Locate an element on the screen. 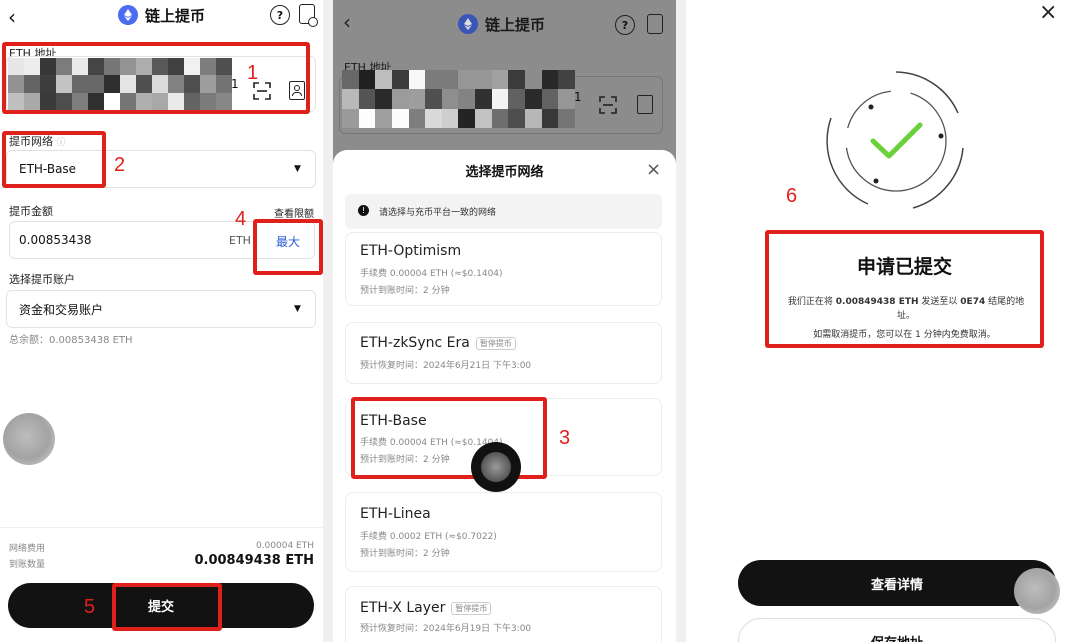  view-details-button: 查看详情 is located at coordinates (897, 583).